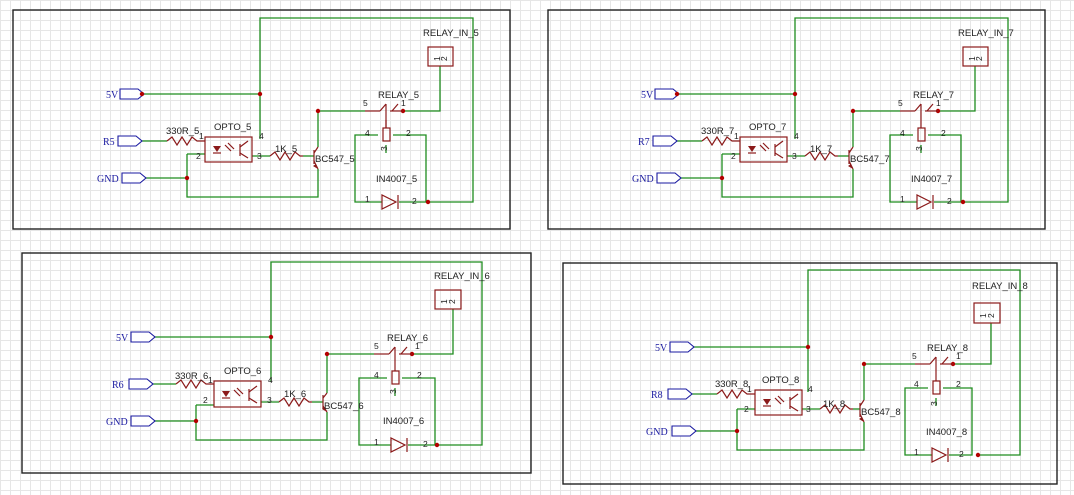 Image resolution: width=1074 pixels, height=495 pixels. I want to click on opto-label: OPTO_6, so click(242, 371).